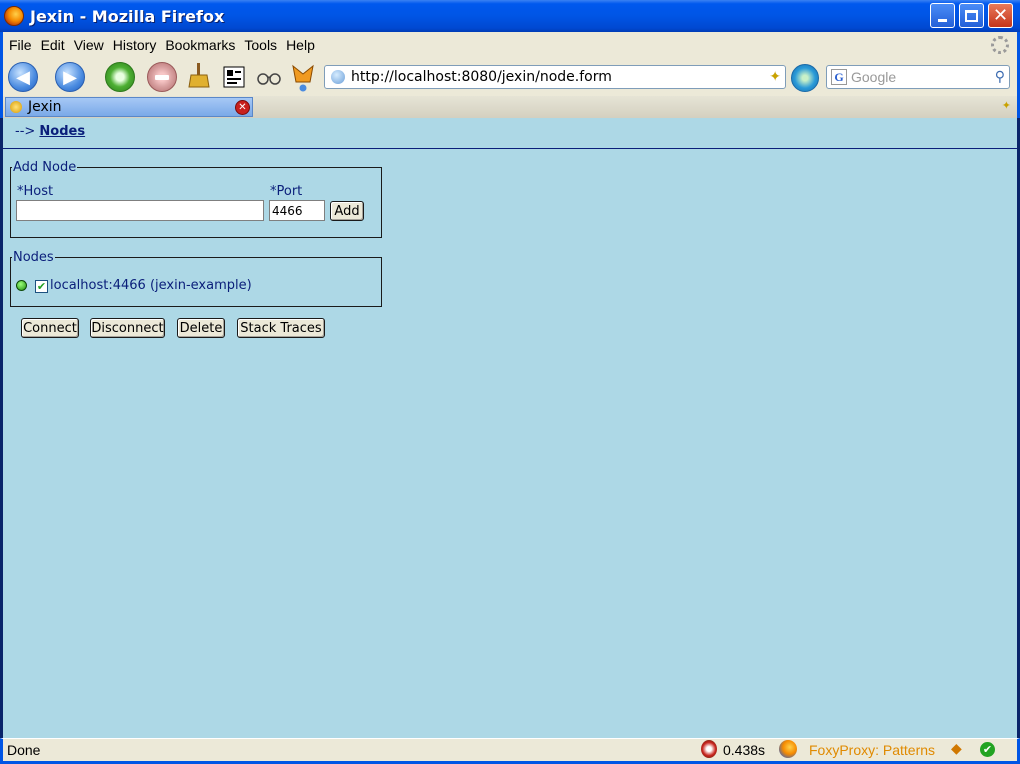  Describe the element at coordinates (120, 77) in the screenshot. I see `reload-button` at that location.